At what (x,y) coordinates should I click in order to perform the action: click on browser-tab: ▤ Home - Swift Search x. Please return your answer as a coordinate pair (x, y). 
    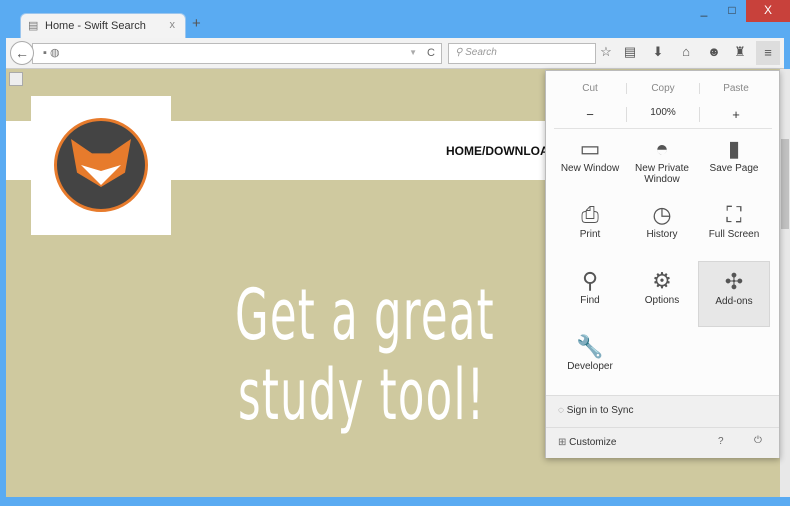
    Looking at the image, I should click on (103, 26).